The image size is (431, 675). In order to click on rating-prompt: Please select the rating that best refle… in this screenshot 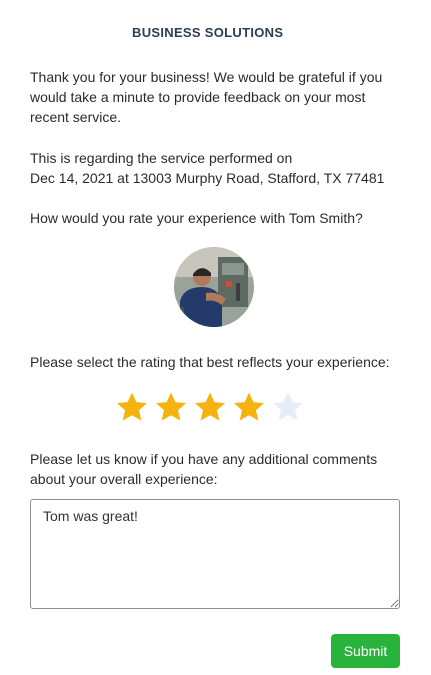, I will do `click(210, 362)`.